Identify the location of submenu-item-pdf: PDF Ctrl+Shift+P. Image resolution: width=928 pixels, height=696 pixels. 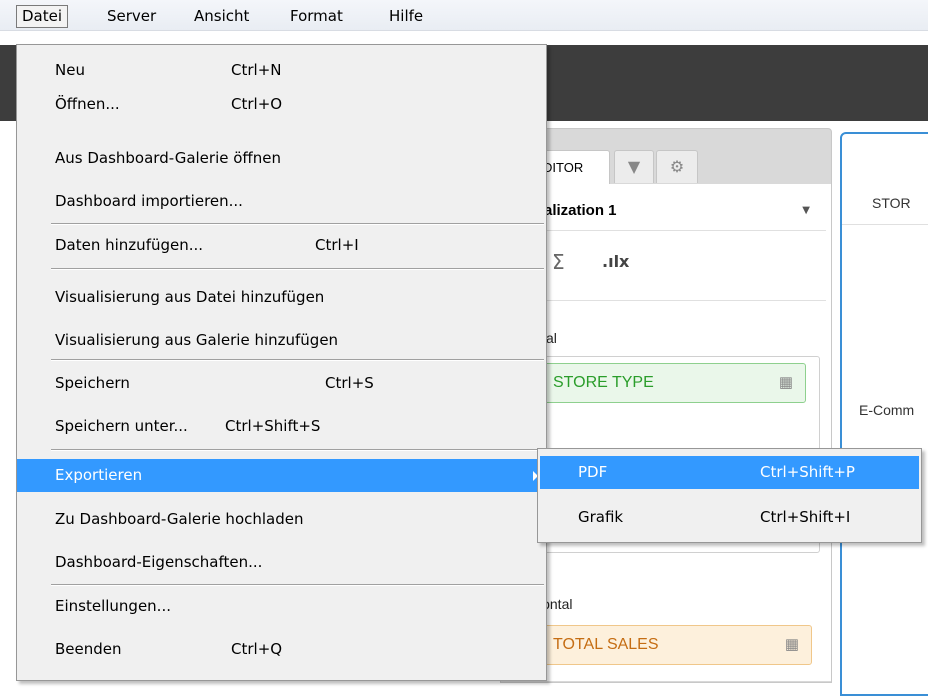
(729, 472).